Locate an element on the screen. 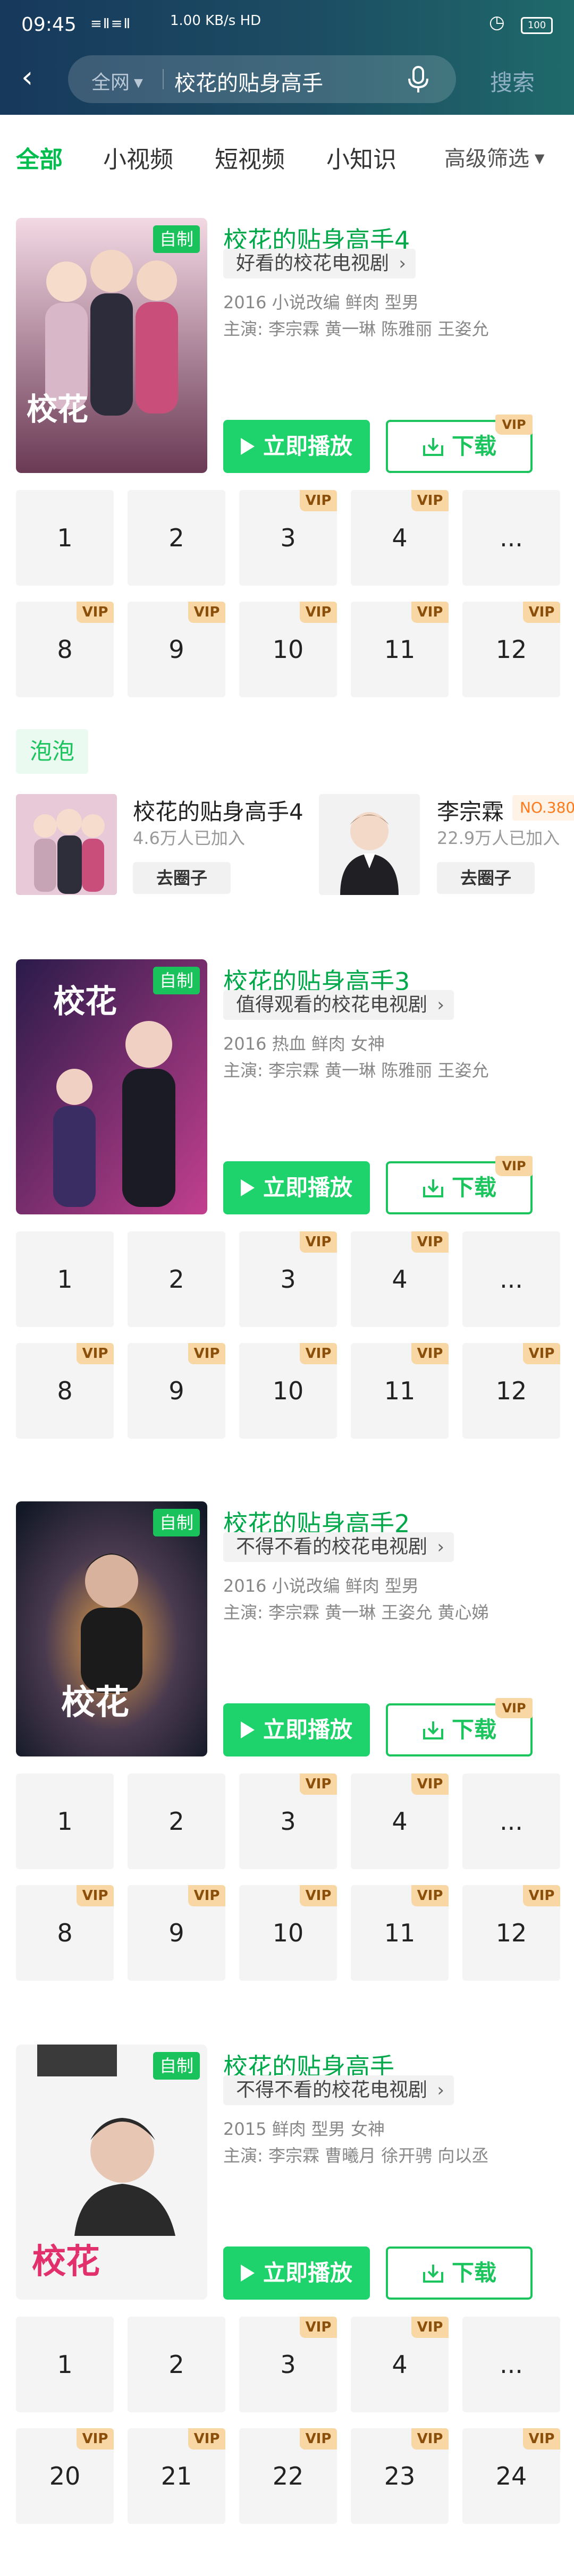 Image resolution: width=574 pixels, height=2576 pixels. tab-all: 全部 is located at coordinates (39, 157).